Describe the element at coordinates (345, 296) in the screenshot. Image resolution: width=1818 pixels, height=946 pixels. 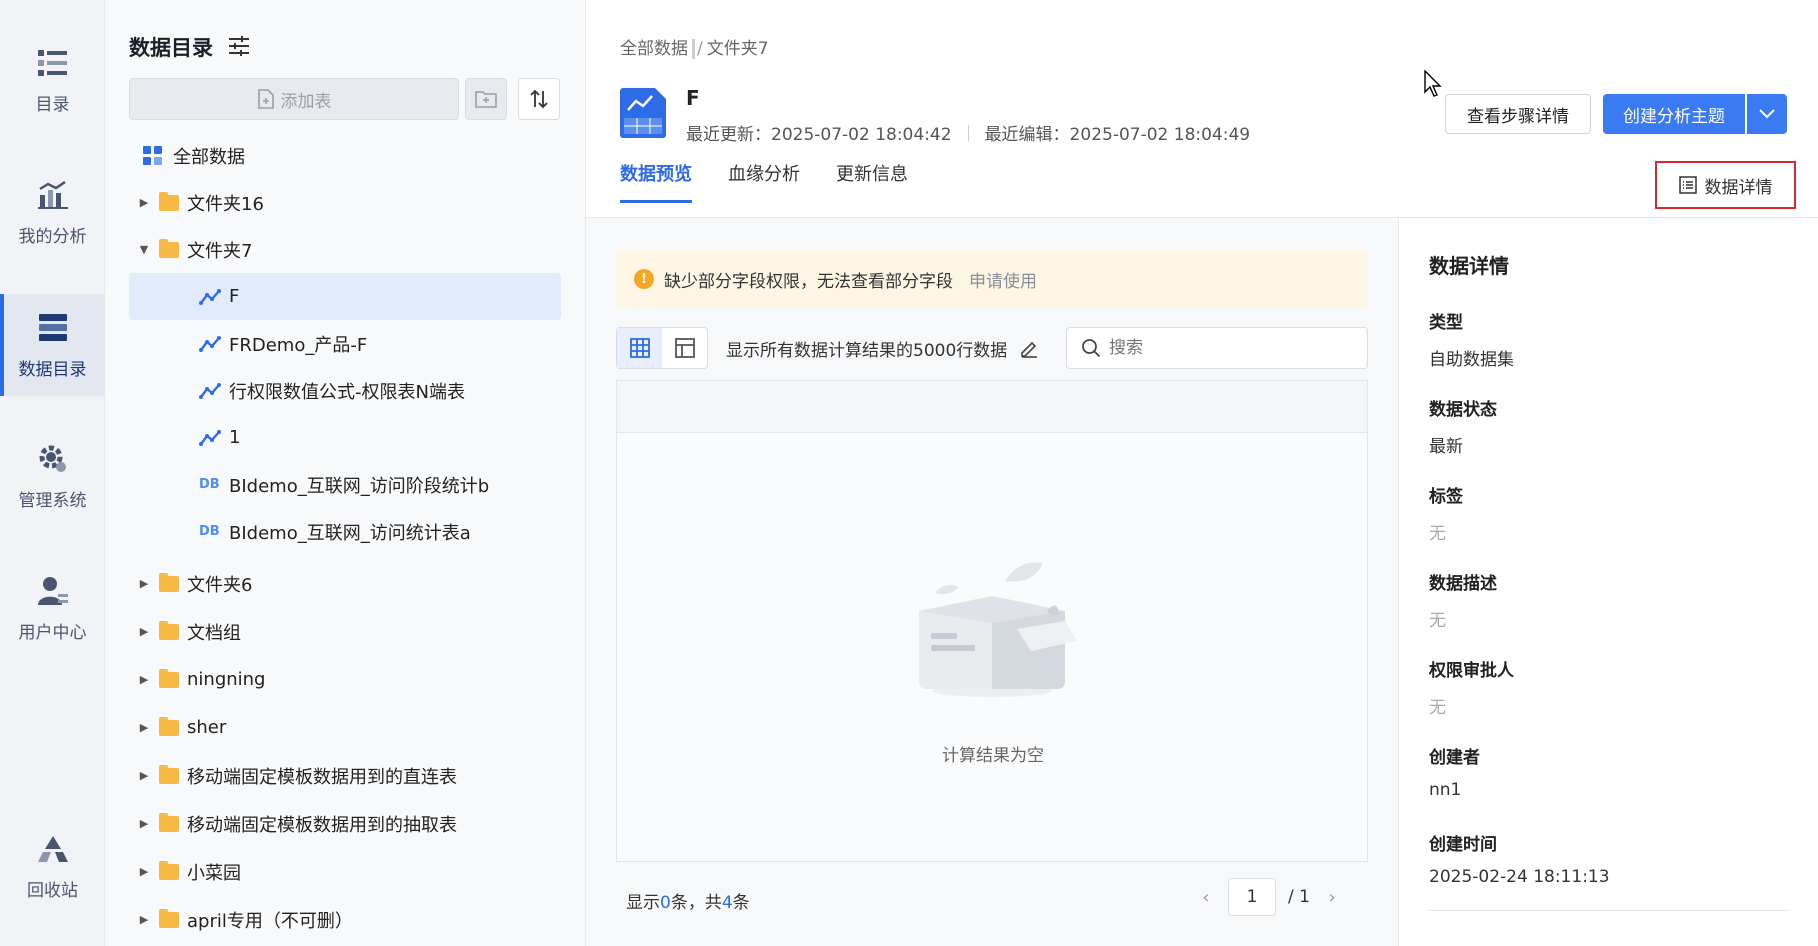
I see `tree-dataset-row: F` at that location.